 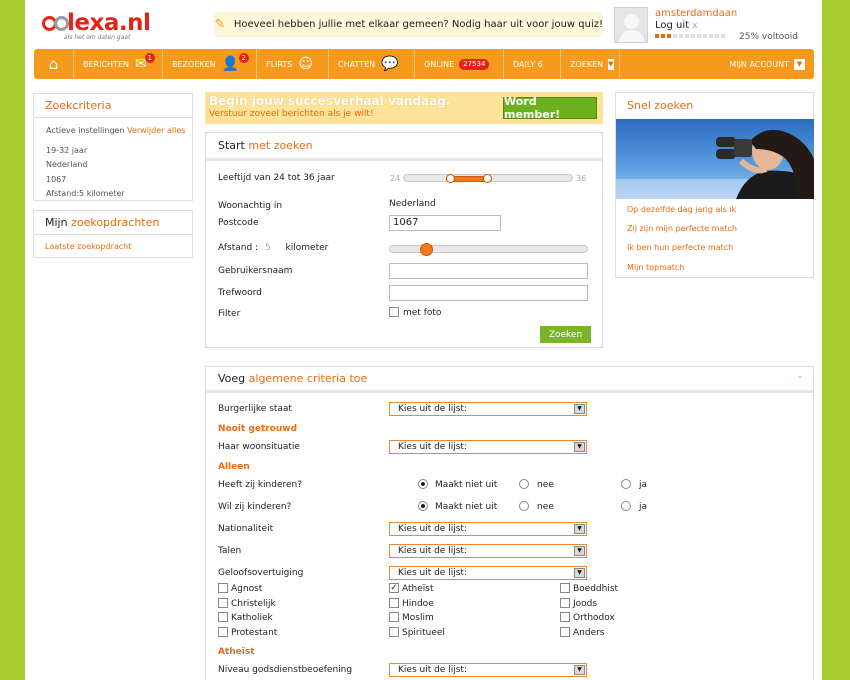 I want to click on zoekopdrachten-title: Mijn zoekopdrachten, so click(x=113, y=223).